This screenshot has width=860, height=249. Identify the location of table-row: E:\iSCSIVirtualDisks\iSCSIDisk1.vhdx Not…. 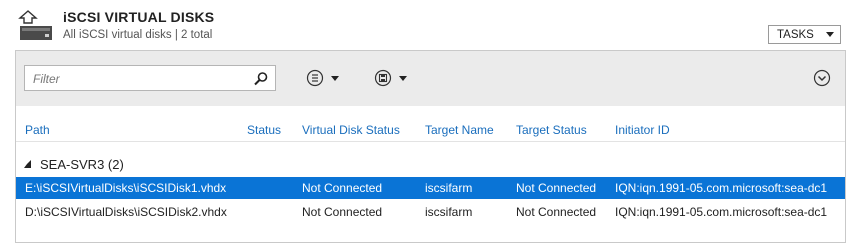
(430, 188).